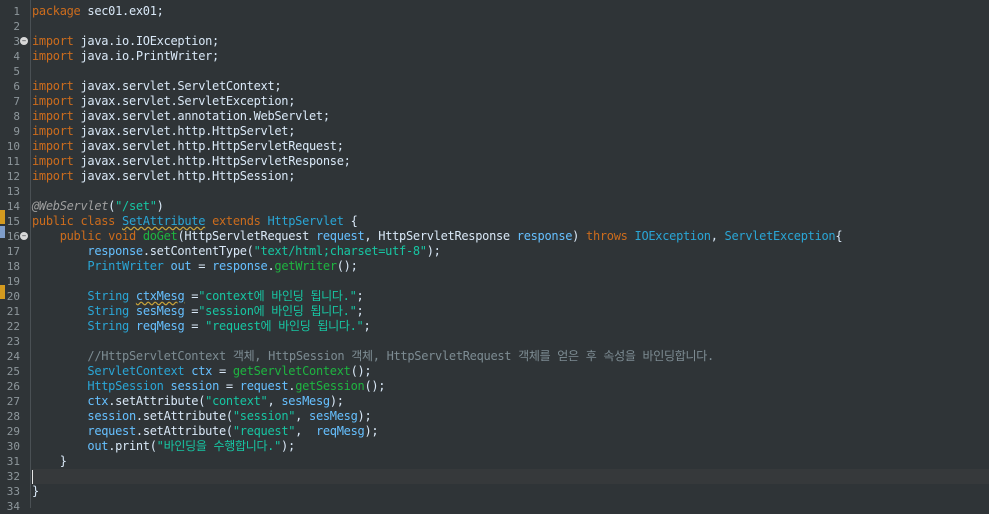 The image size is (989, 514). Describe the element at coordinates (510, 56) in the screenshot. I see `code-line: import java.io.PrintWriter;` at that location.